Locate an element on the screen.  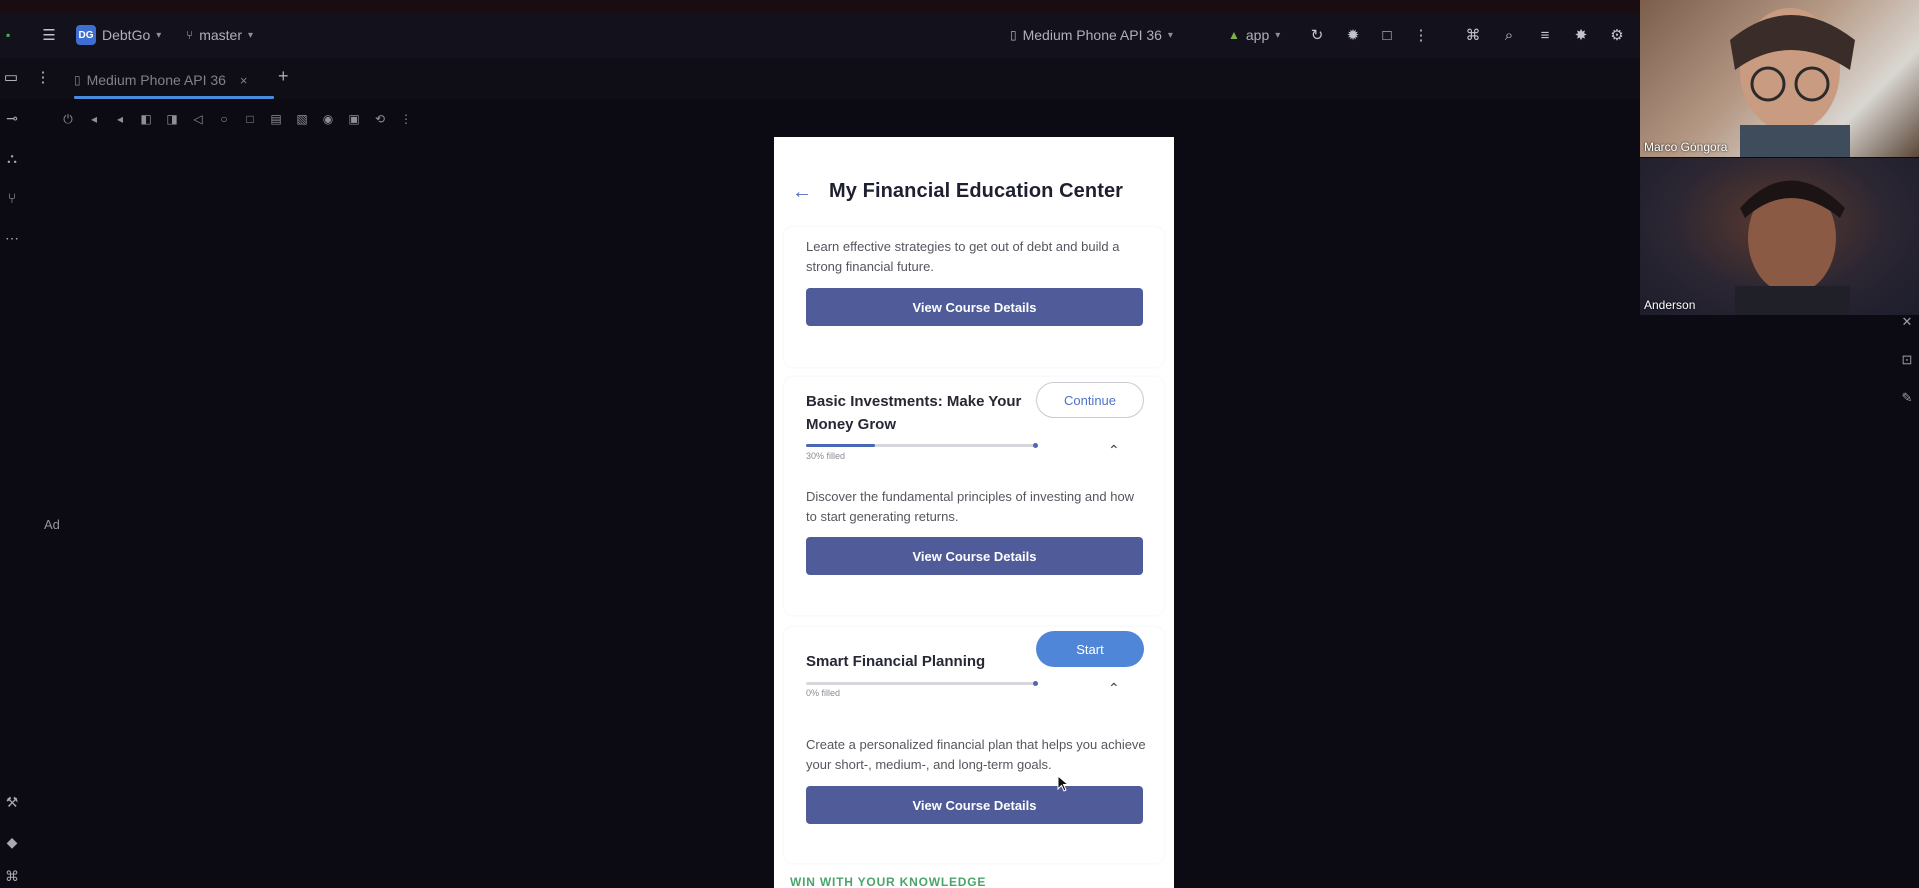
run-config-selector: ▲ app ▾ is located at coordinates (1254, 35).